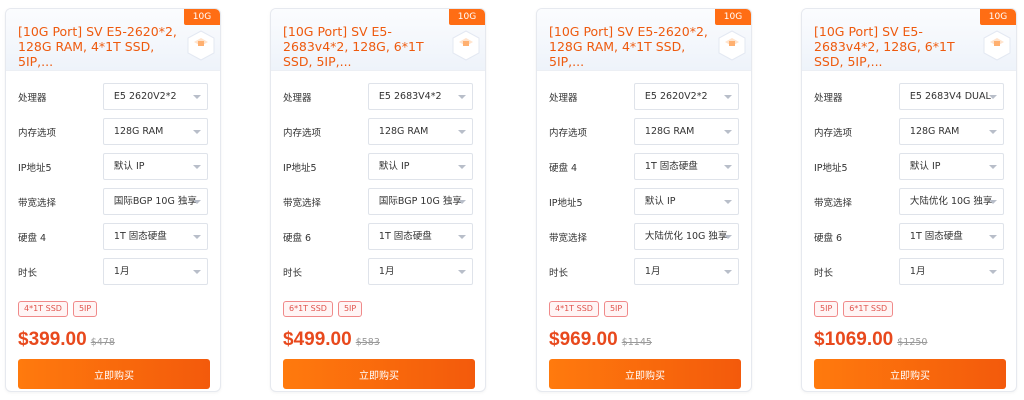 This screenshot has width=1024, height=400. Describe the element at coordinates (32, 238) in the screenshot. I see `option-label: 硬盘 4` at that location.